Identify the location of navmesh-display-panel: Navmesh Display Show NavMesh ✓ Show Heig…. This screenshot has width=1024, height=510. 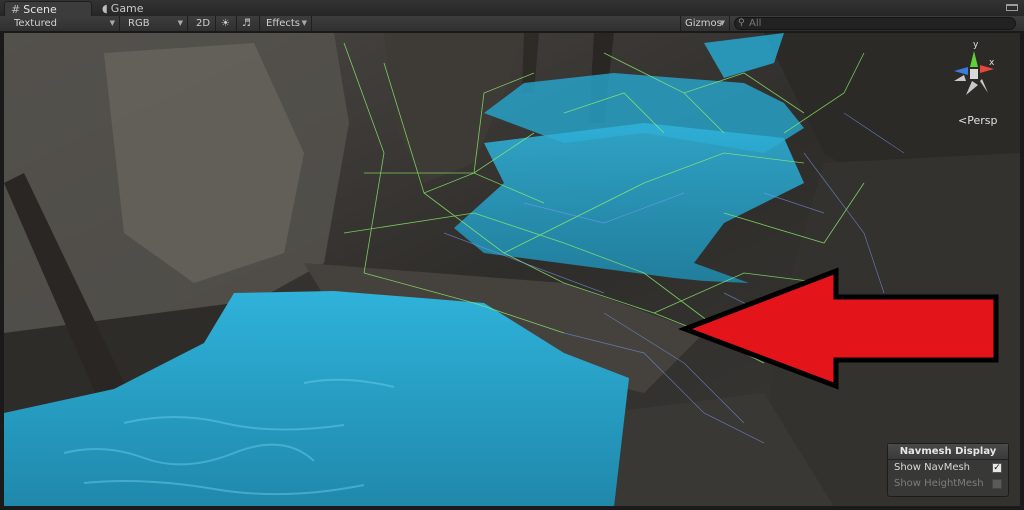
(948, 470).